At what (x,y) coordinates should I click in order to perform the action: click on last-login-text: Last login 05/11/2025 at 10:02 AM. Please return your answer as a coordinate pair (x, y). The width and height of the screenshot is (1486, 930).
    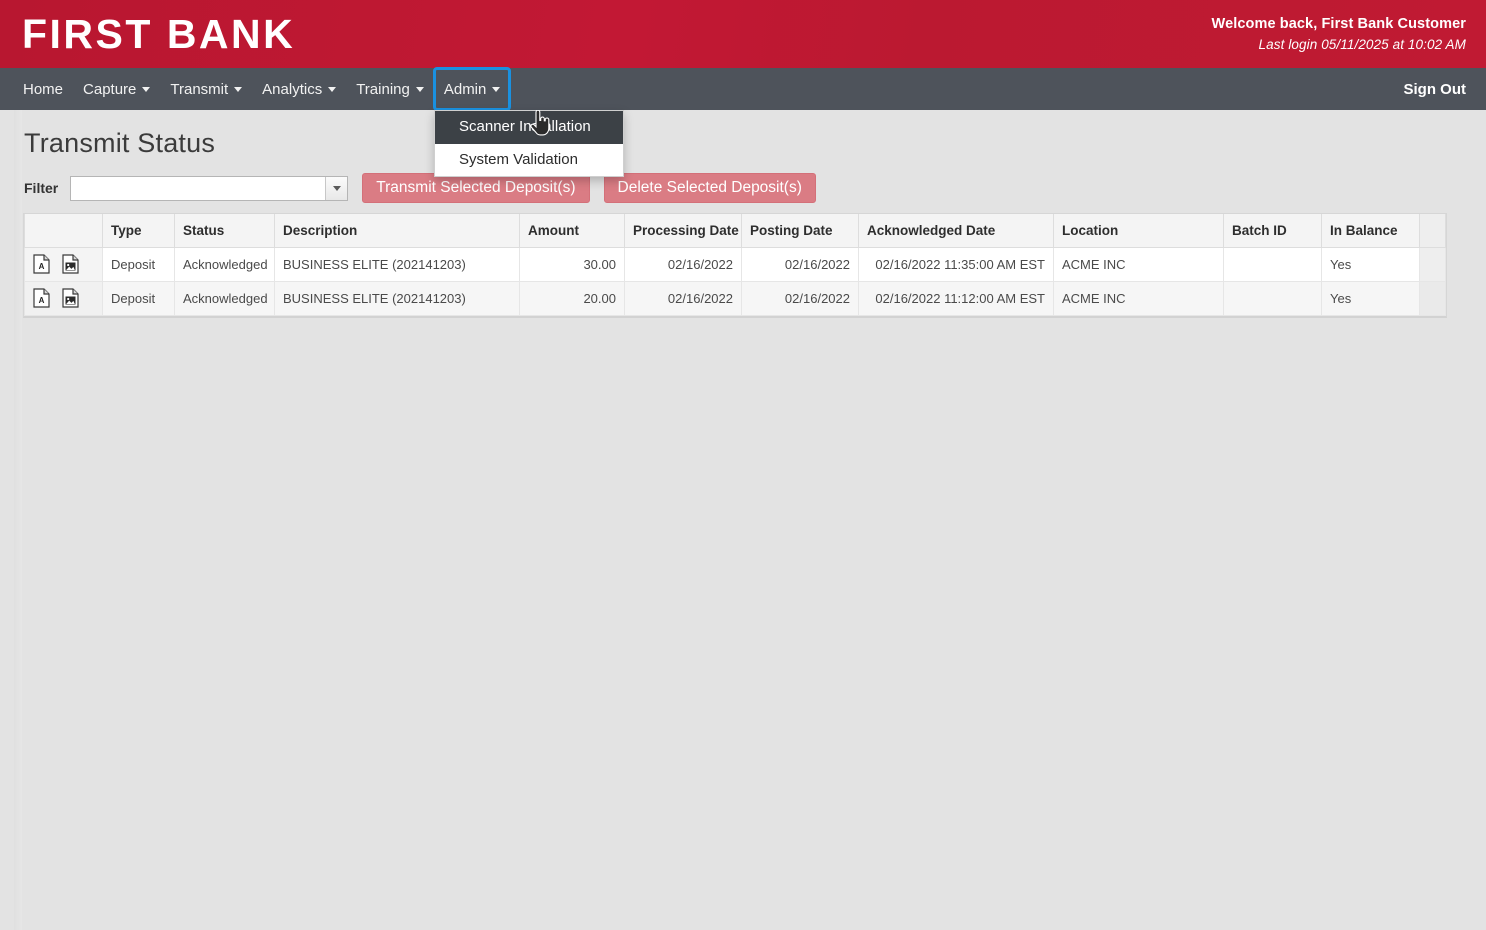
    Looking at the image, I should click on (1362, 44).